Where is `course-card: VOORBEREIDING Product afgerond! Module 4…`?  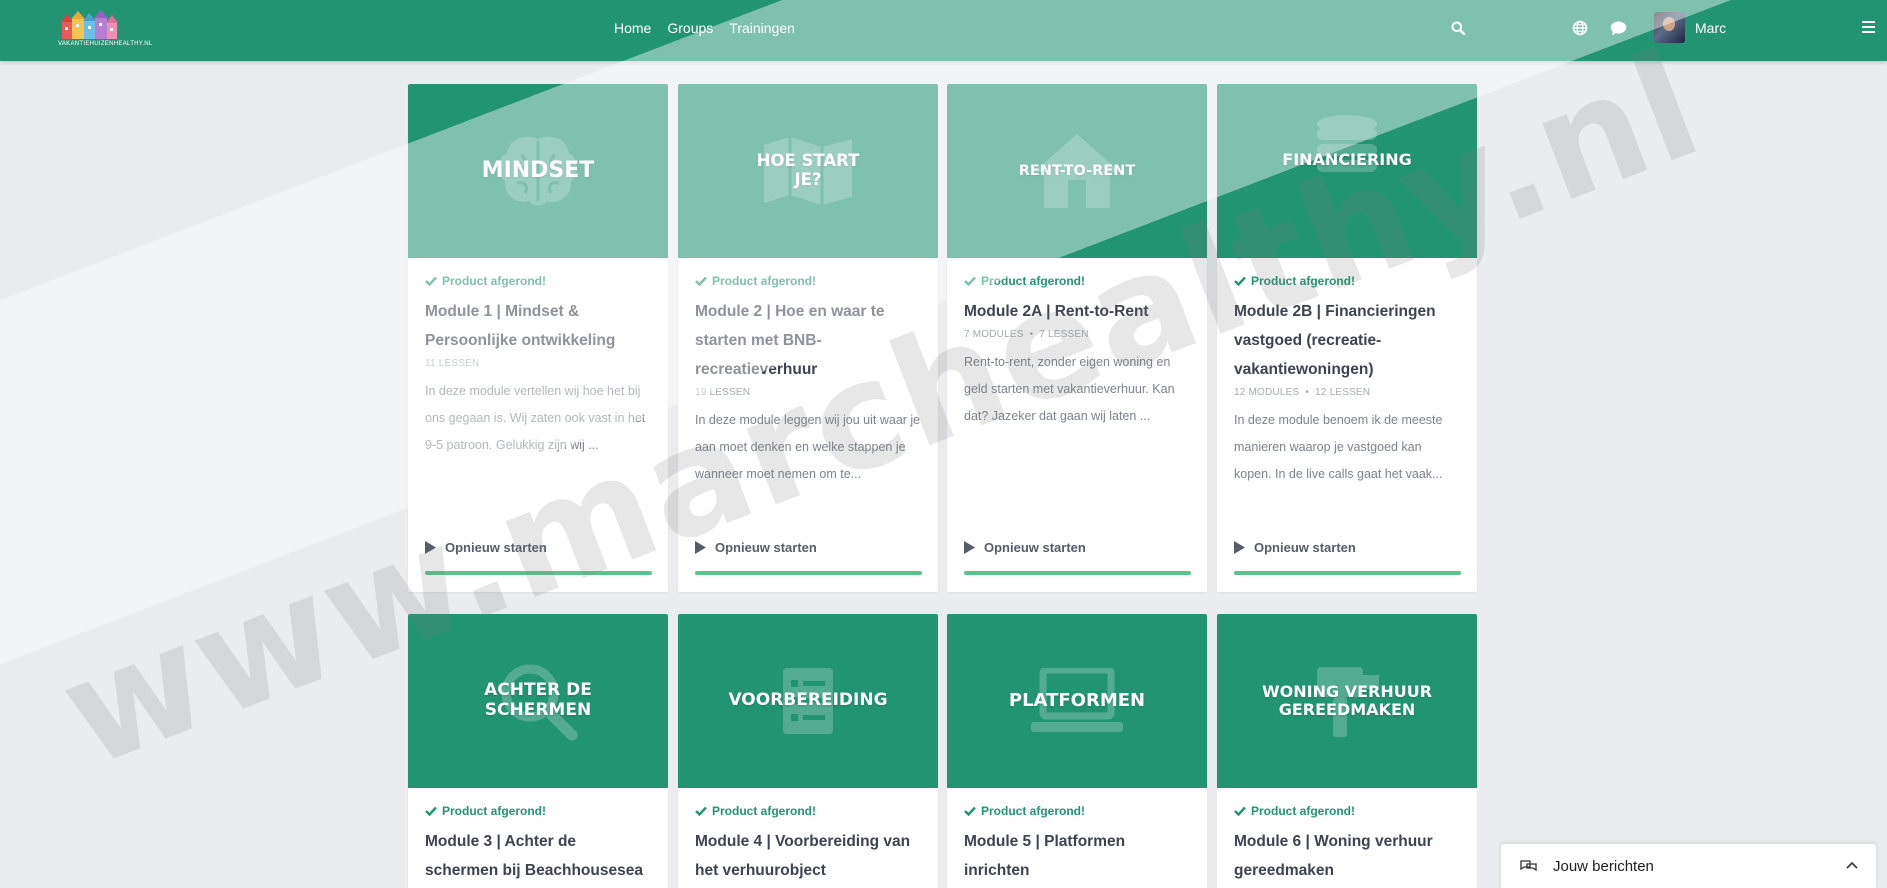 course-card: VOORBEREIDING Product afgerond! Module 4… is located at coordinates (808, 751).